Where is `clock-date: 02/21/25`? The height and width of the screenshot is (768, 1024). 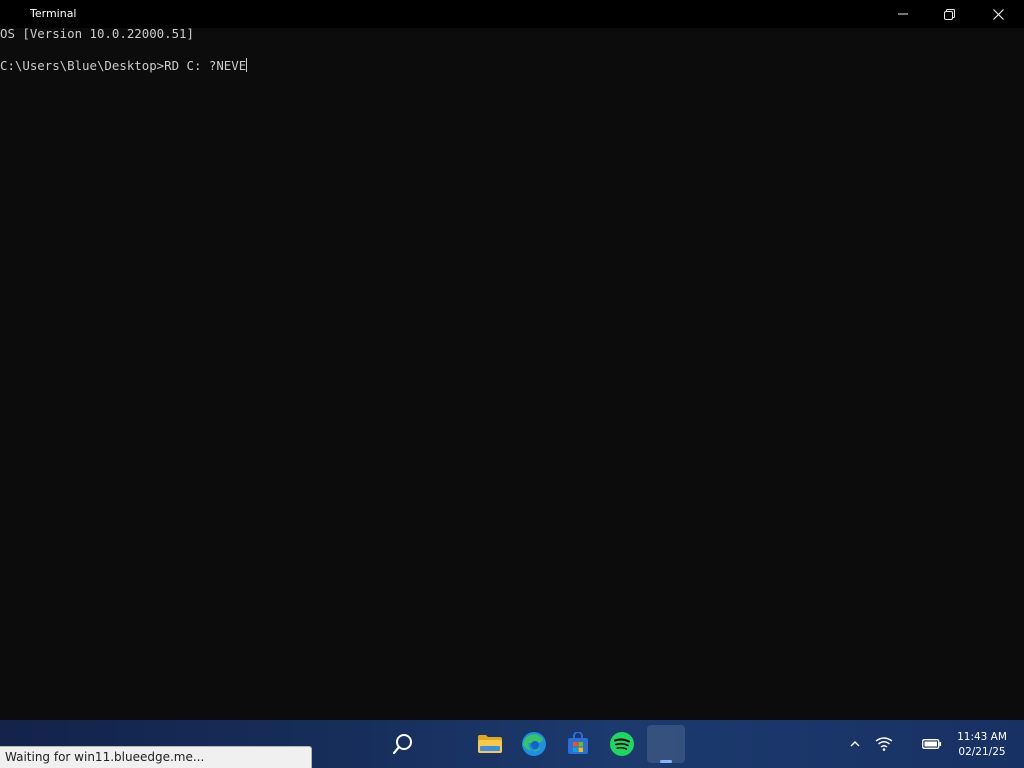 clock-date: 02/21/25 is located at coordinates (982, 752).